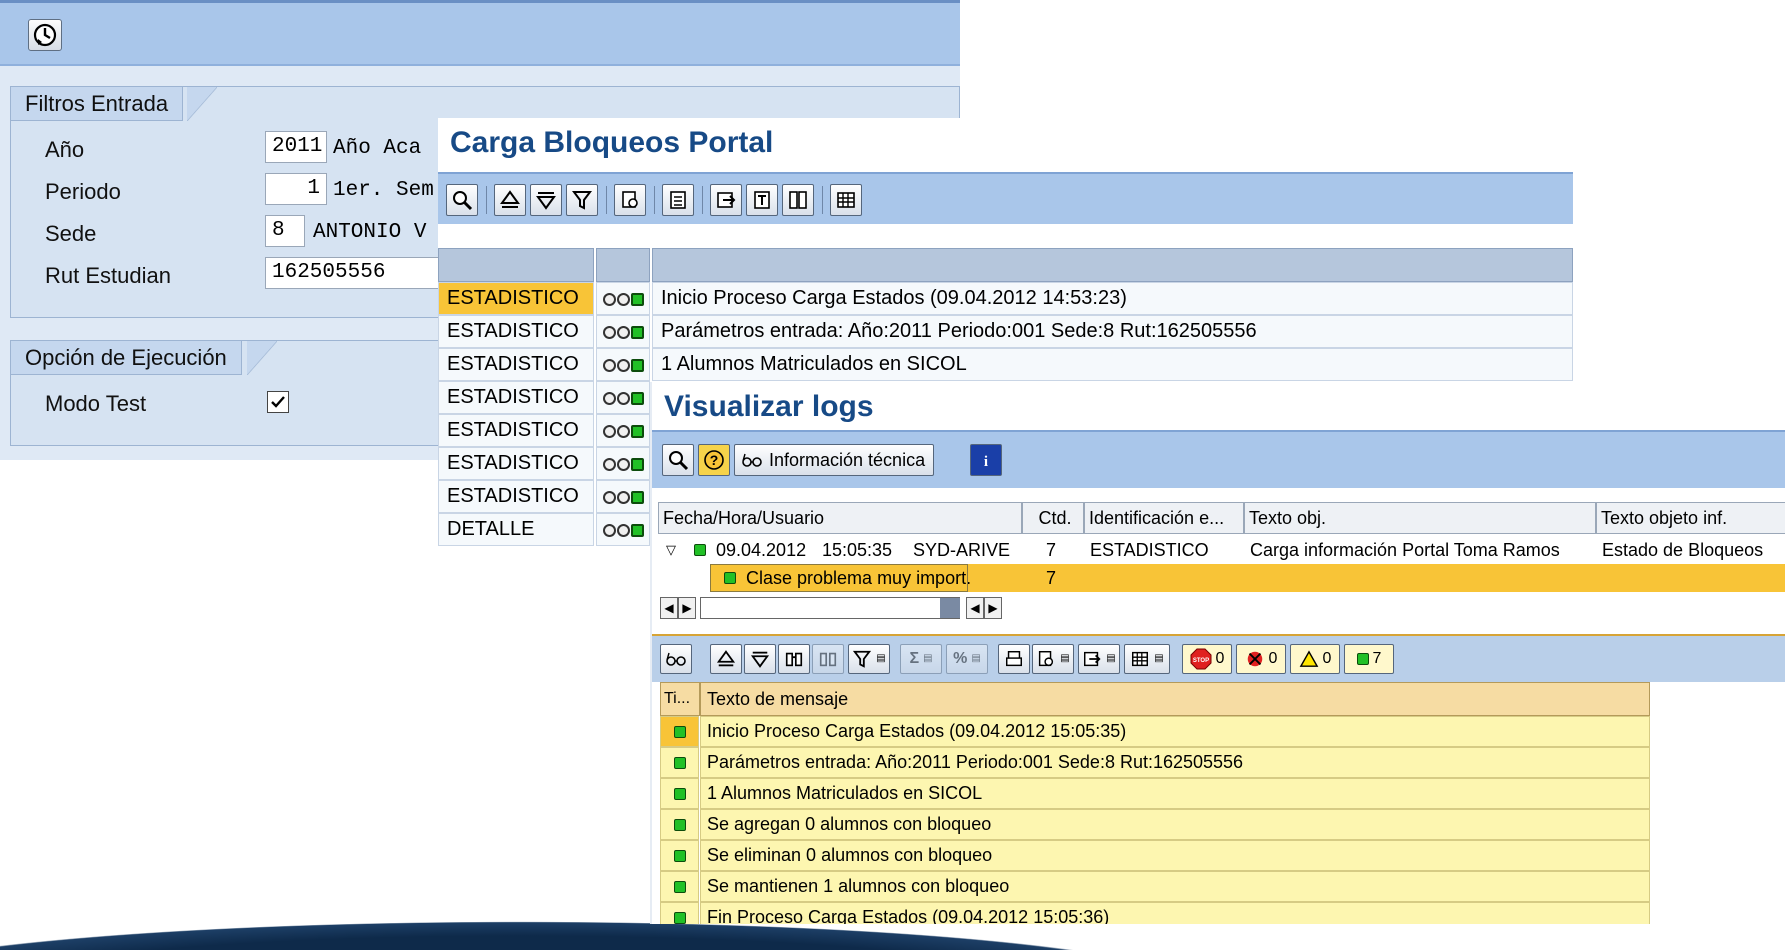 The image size is (1785, 950). What do you see at coordinates (828, 659) in the screenshot?
I see `find-next-button` at bounding box center [828, 659].